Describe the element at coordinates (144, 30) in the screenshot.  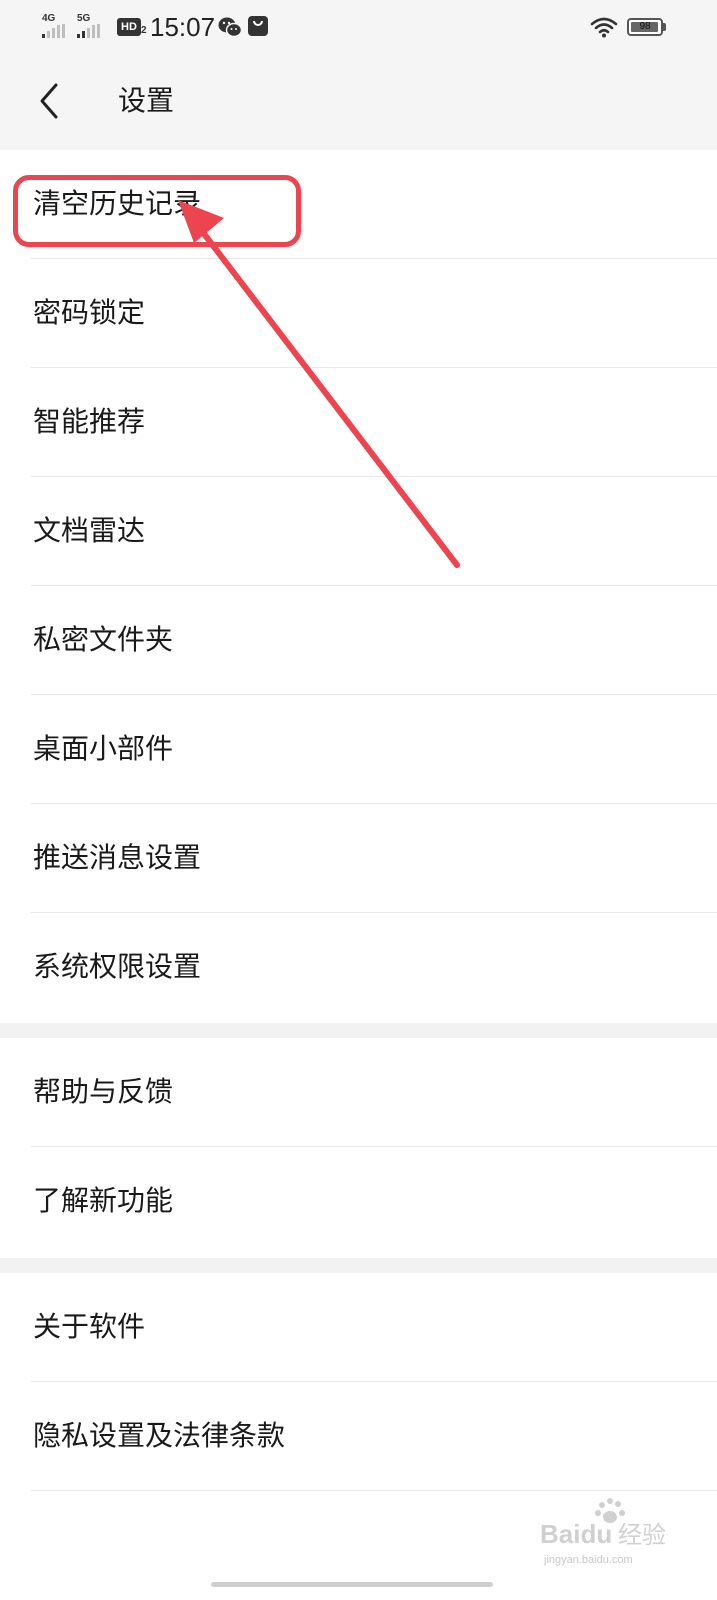
I see `hd-voice-sub: 2` at that location.